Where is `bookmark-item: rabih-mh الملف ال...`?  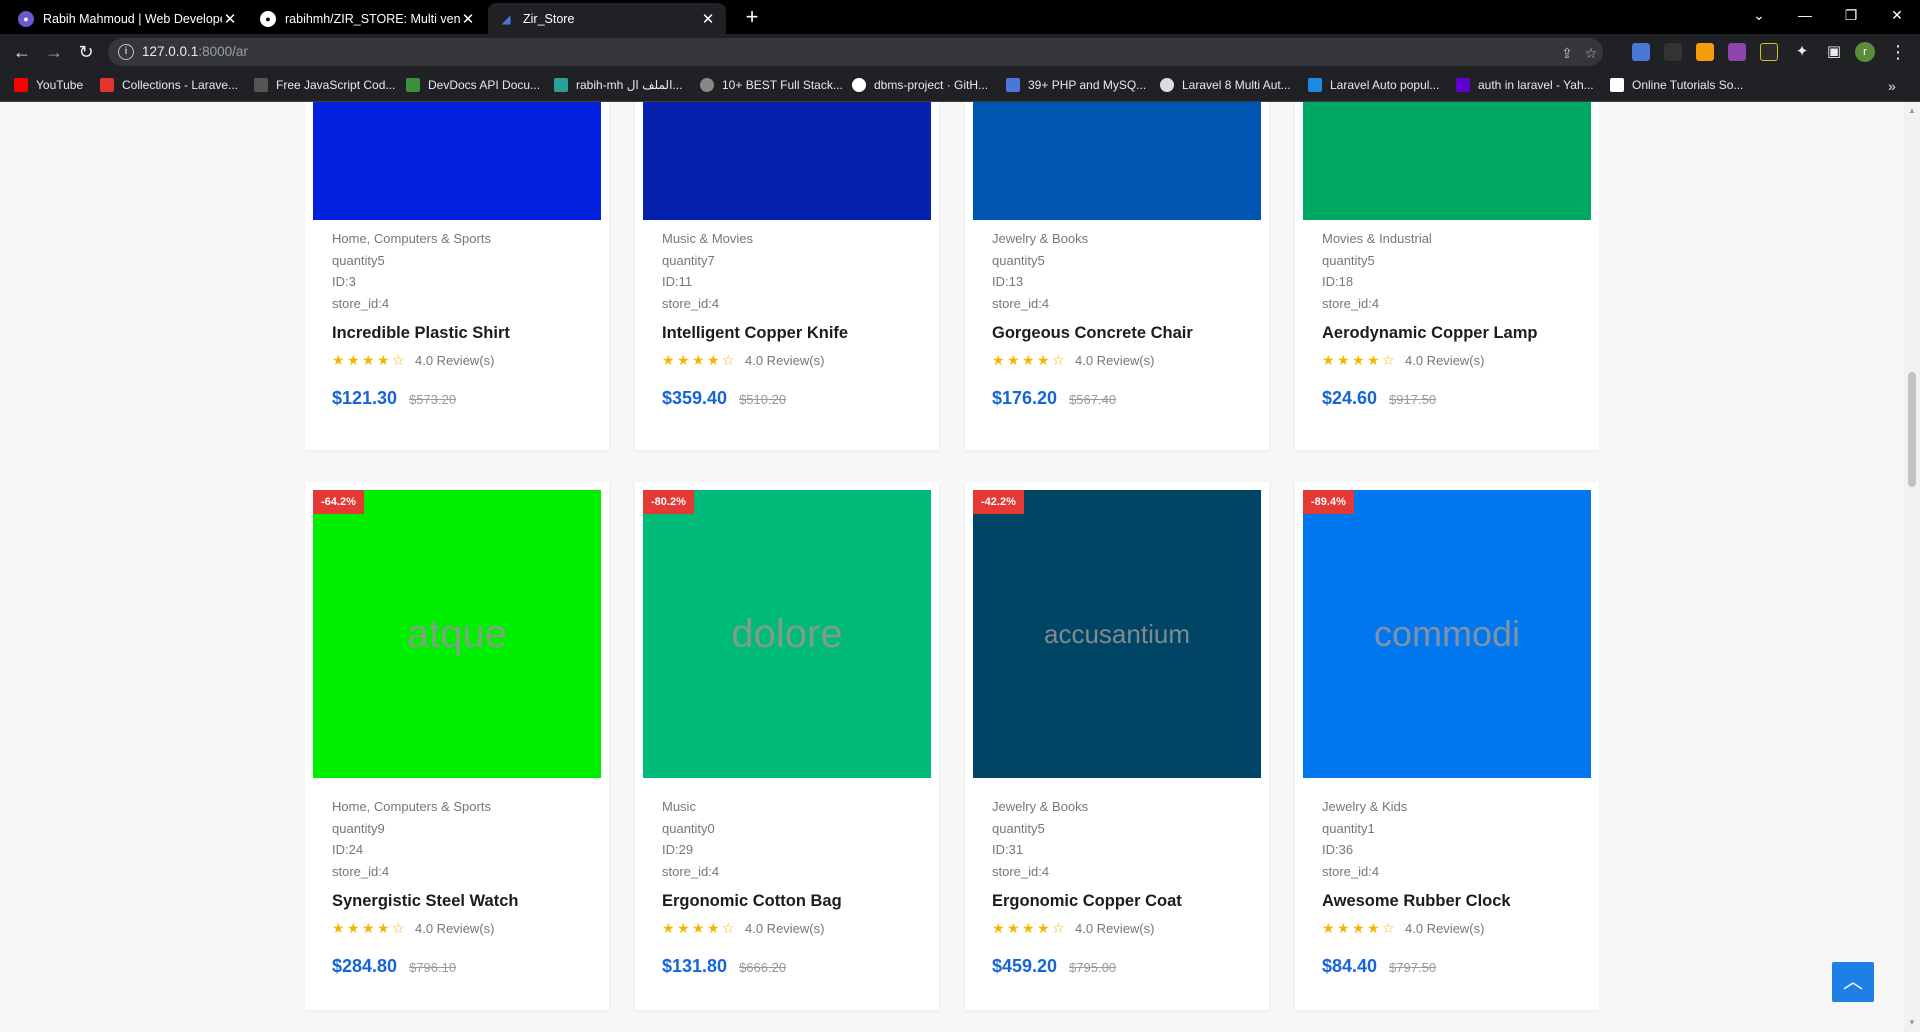
bookmark-item: rabih-mh الملف ال... is located at coordinates (618, 85).